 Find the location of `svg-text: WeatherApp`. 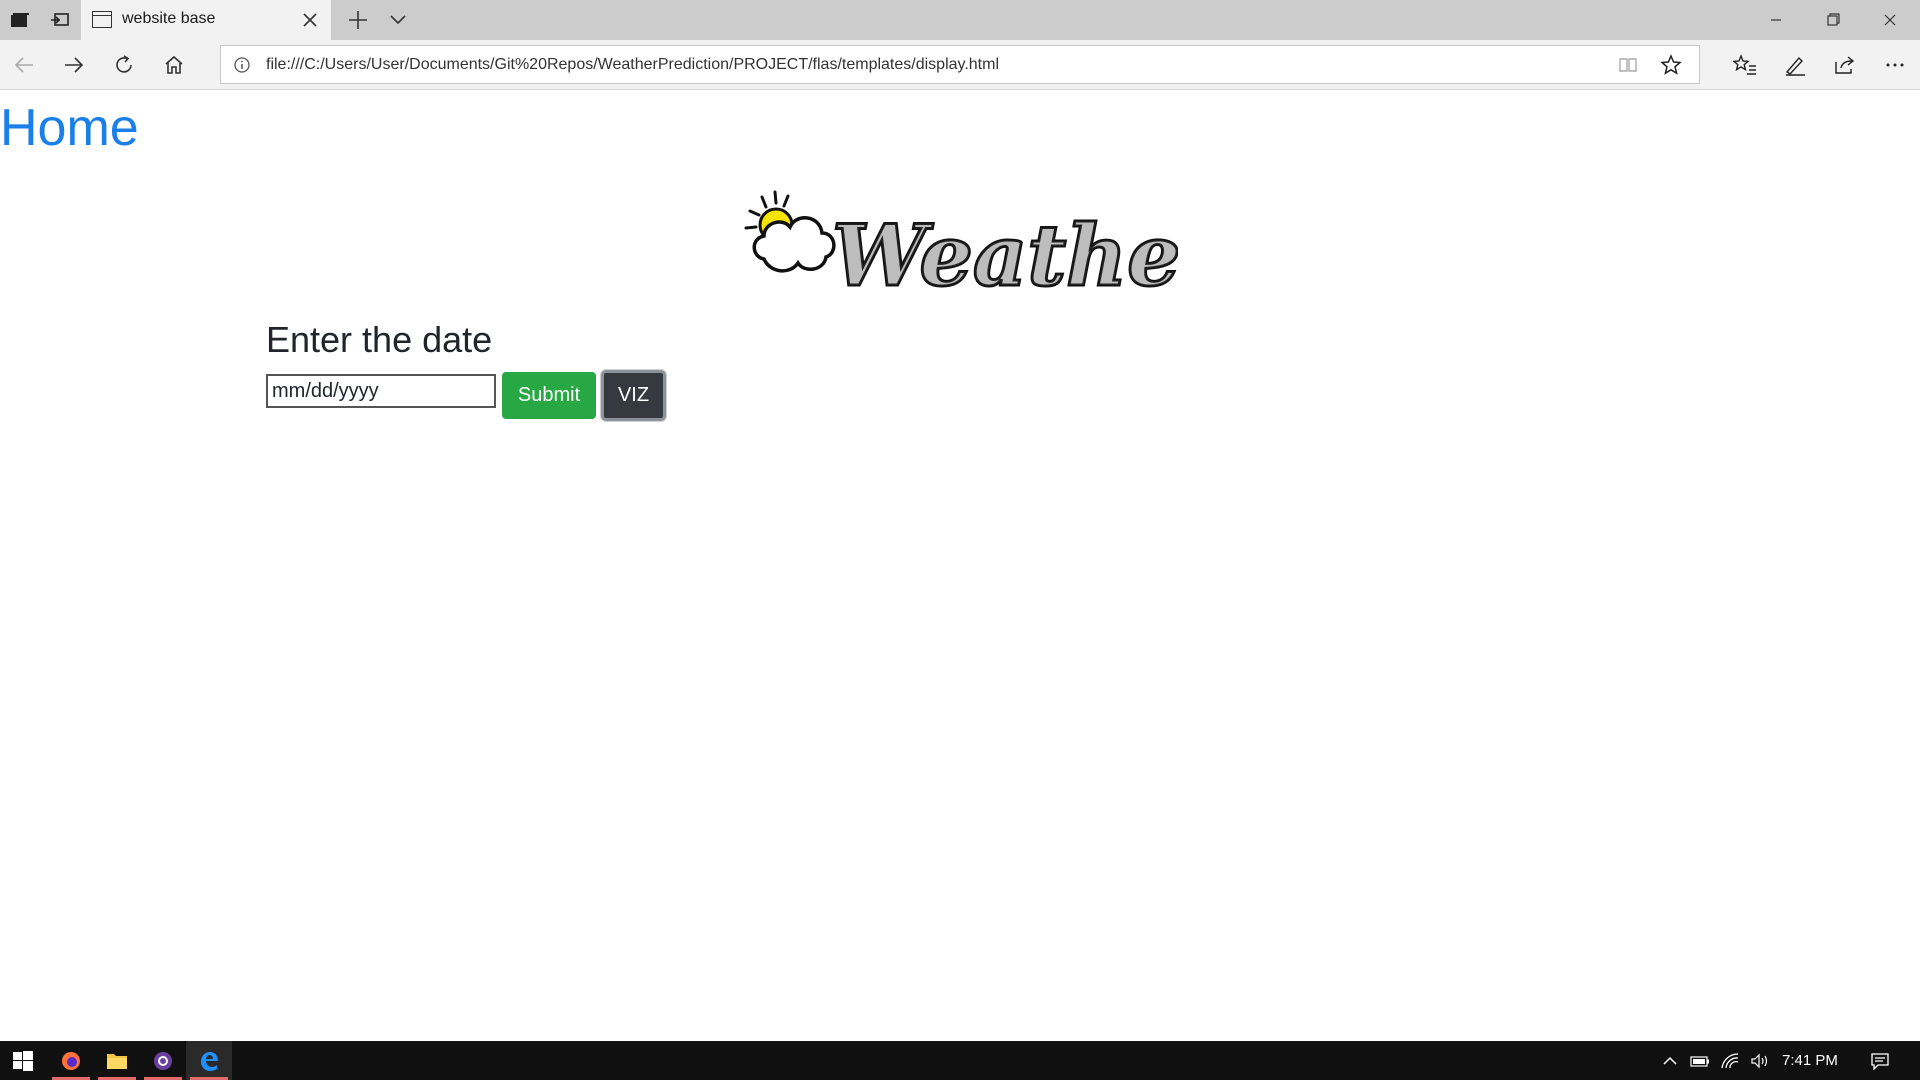

svg-text: WeatherApp is located at coordinates (1005, 255).